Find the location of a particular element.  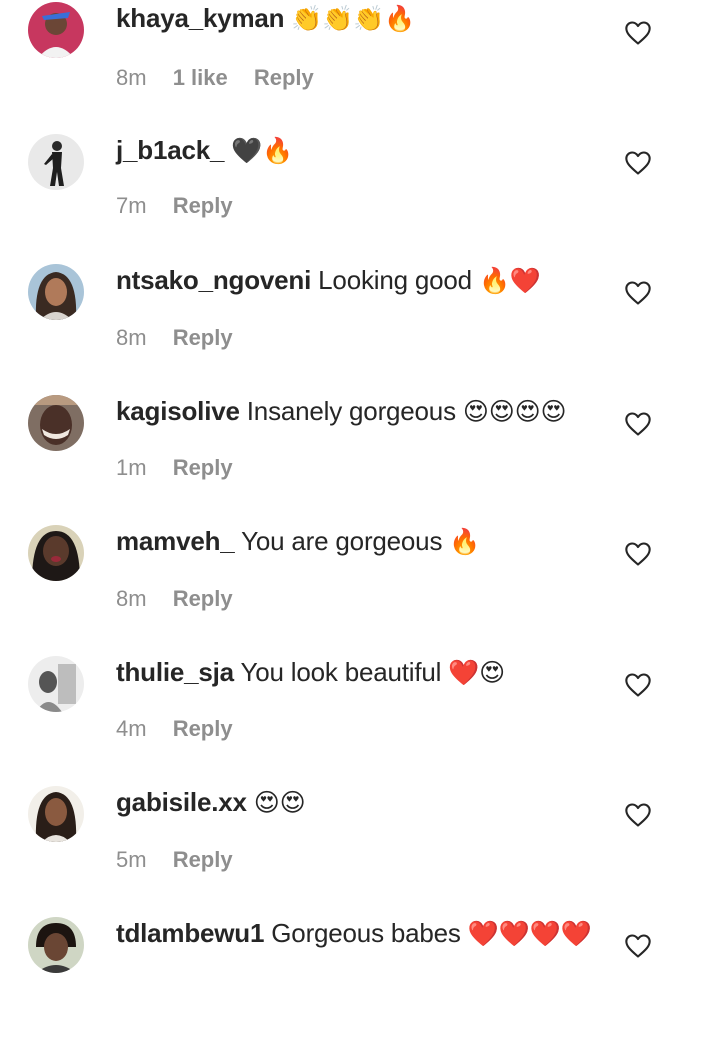

comment-item: gabisile.xx 😍😍 5m Reply is located at coordinates (360, 851).